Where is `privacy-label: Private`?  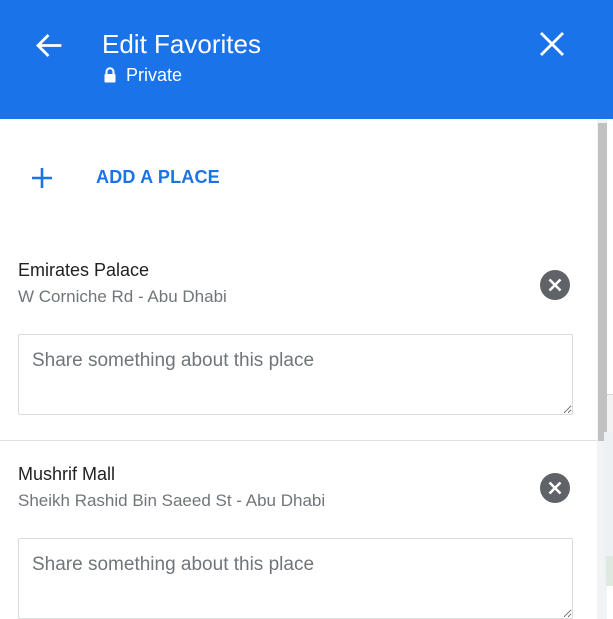
privacy-label: Private is located at coordinates (154, 75).